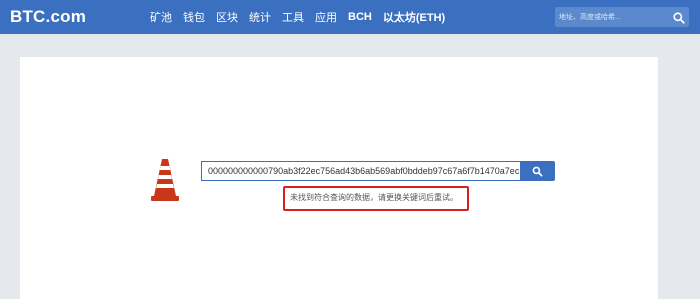  What do you see at coordinates (414, 17) in the screenshot?
I see `nav-item-eth: 以太坊(ETH)` at bounding box center [414, 17].